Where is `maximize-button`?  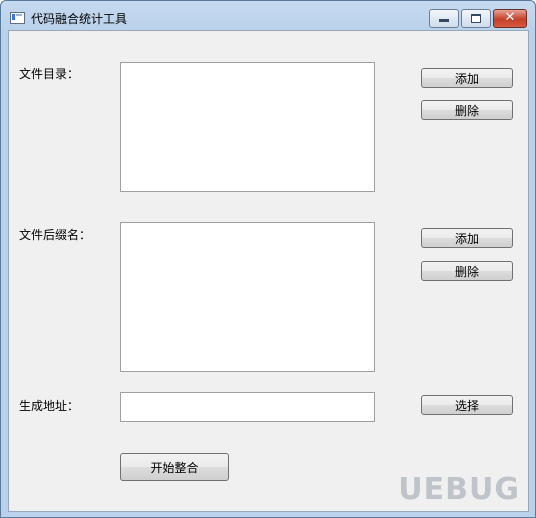 maximize-button is located at coordinates (476, 18).